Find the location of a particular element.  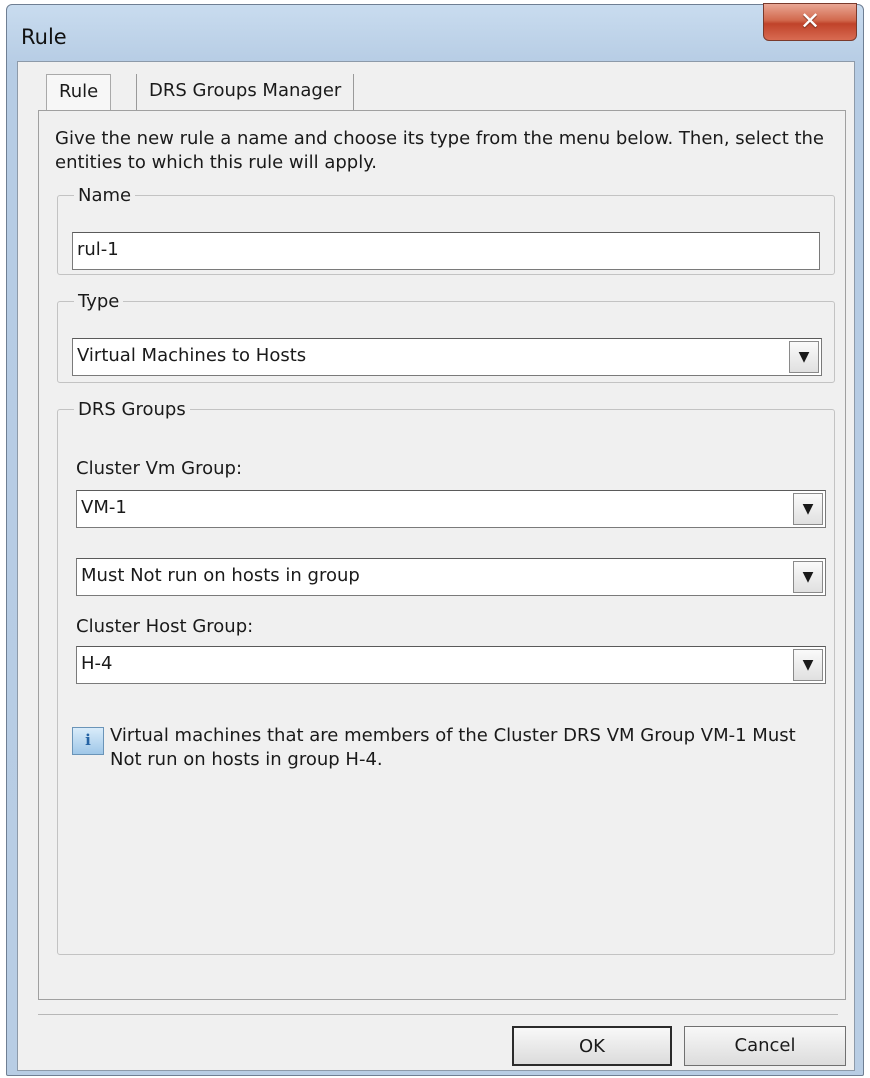

type-select: Virtual Machines to Hosts ▼ is located at coordinates (447, 357).